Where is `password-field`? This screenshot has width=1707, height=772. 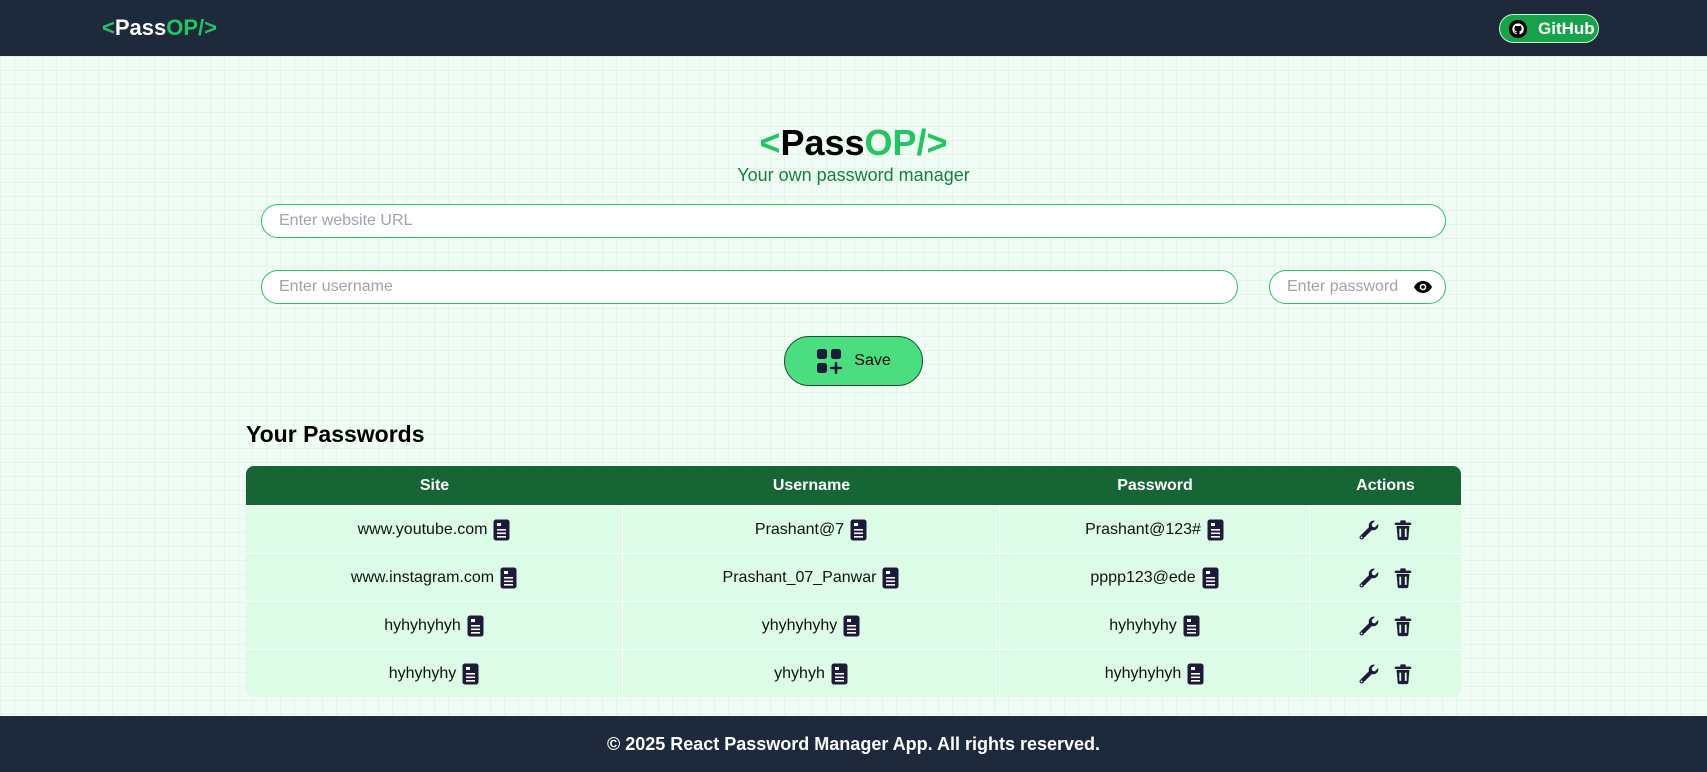 password-field is located at coordinates (1357, 287).